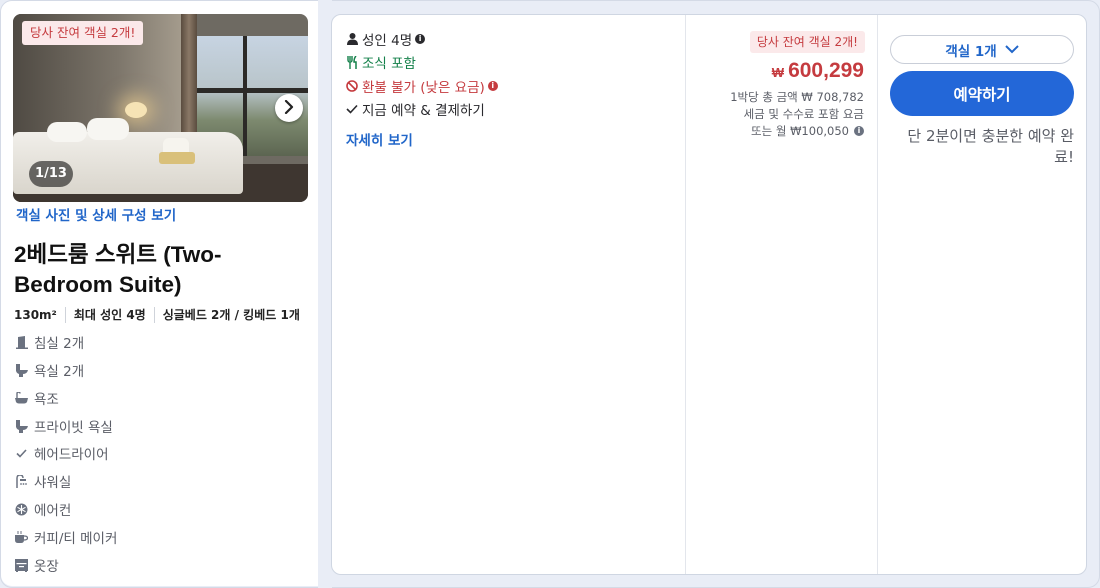  I want to click on next-photo-button, so click(289, 108).